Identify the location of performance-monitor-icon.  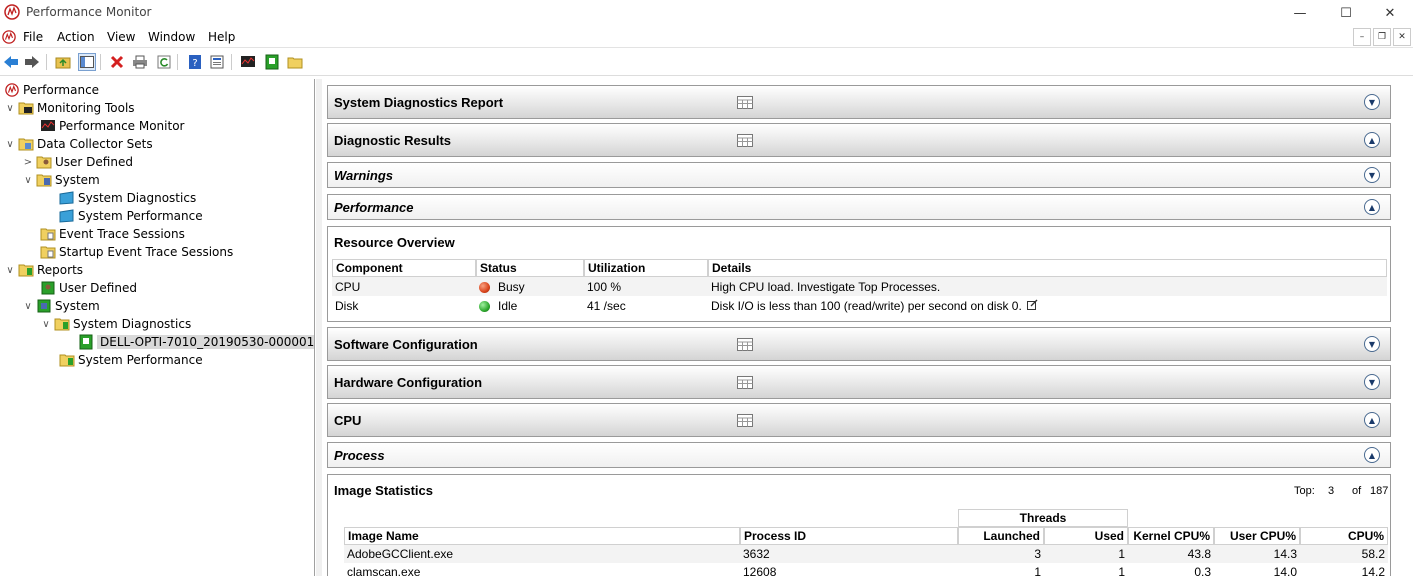
(248, 62).